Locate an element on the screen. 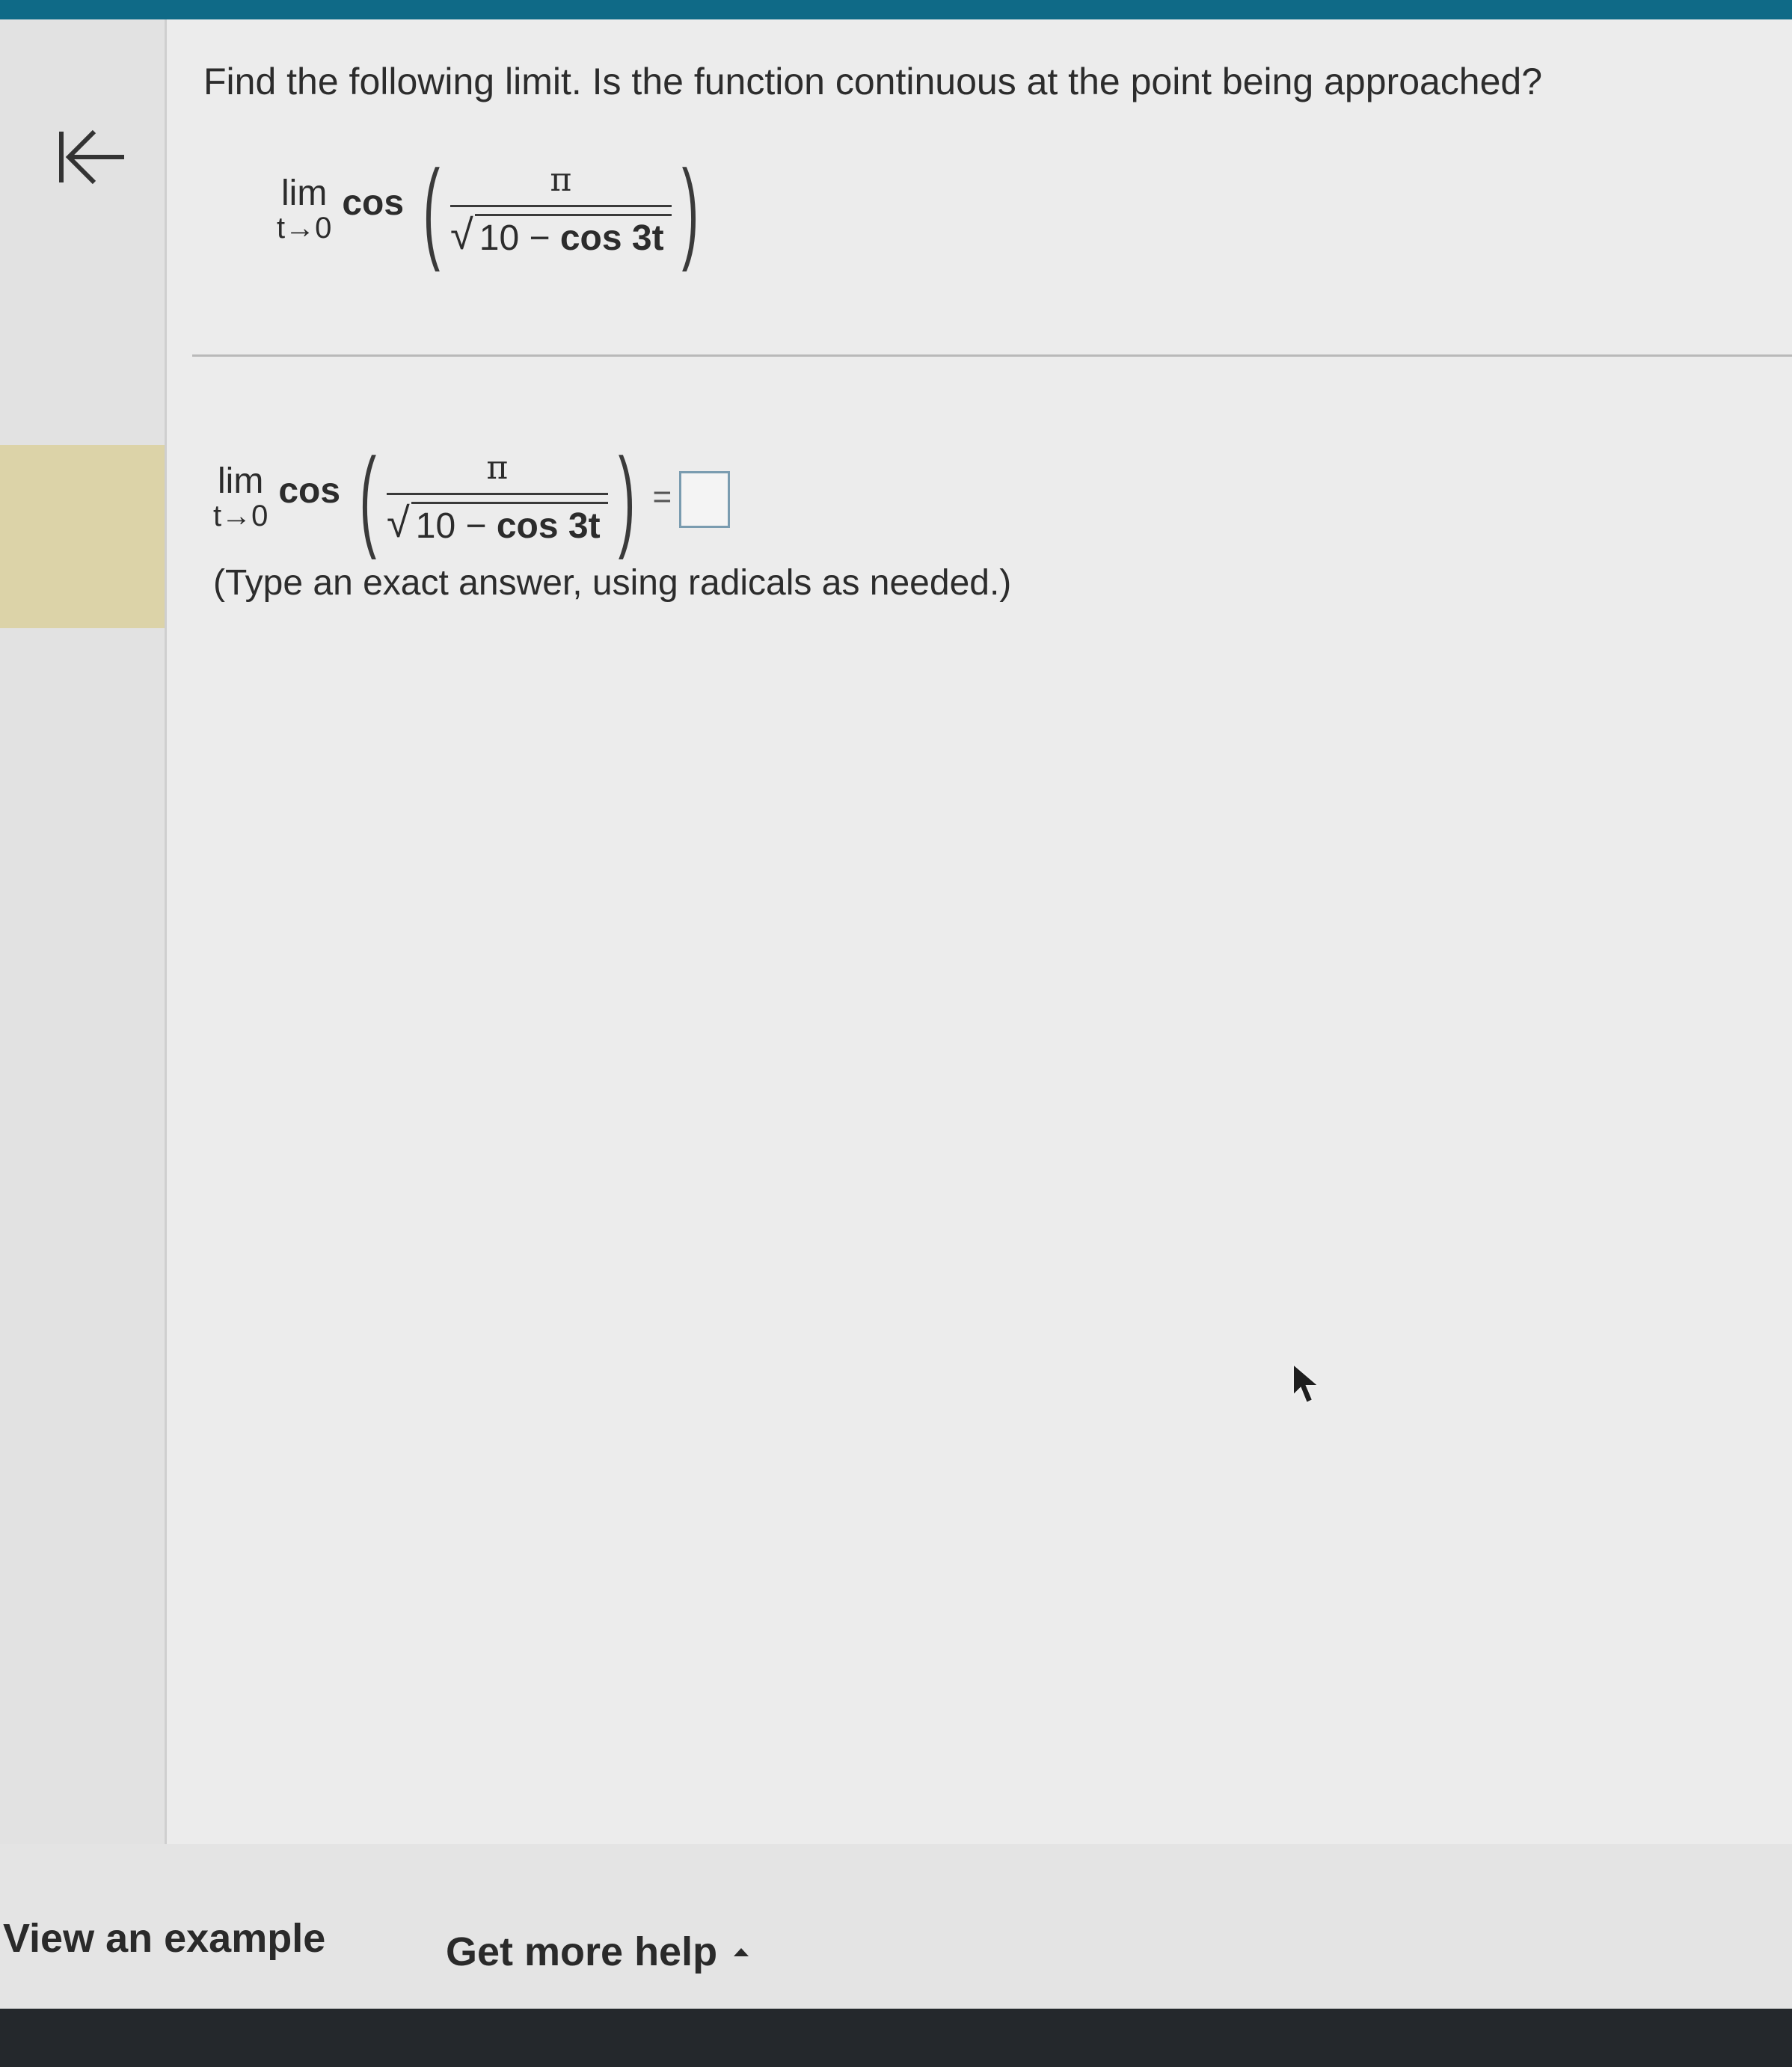 This screenshot has width=1792, height=2067. get-more-help-button: Get more help is located at coordinates (597, 1952).